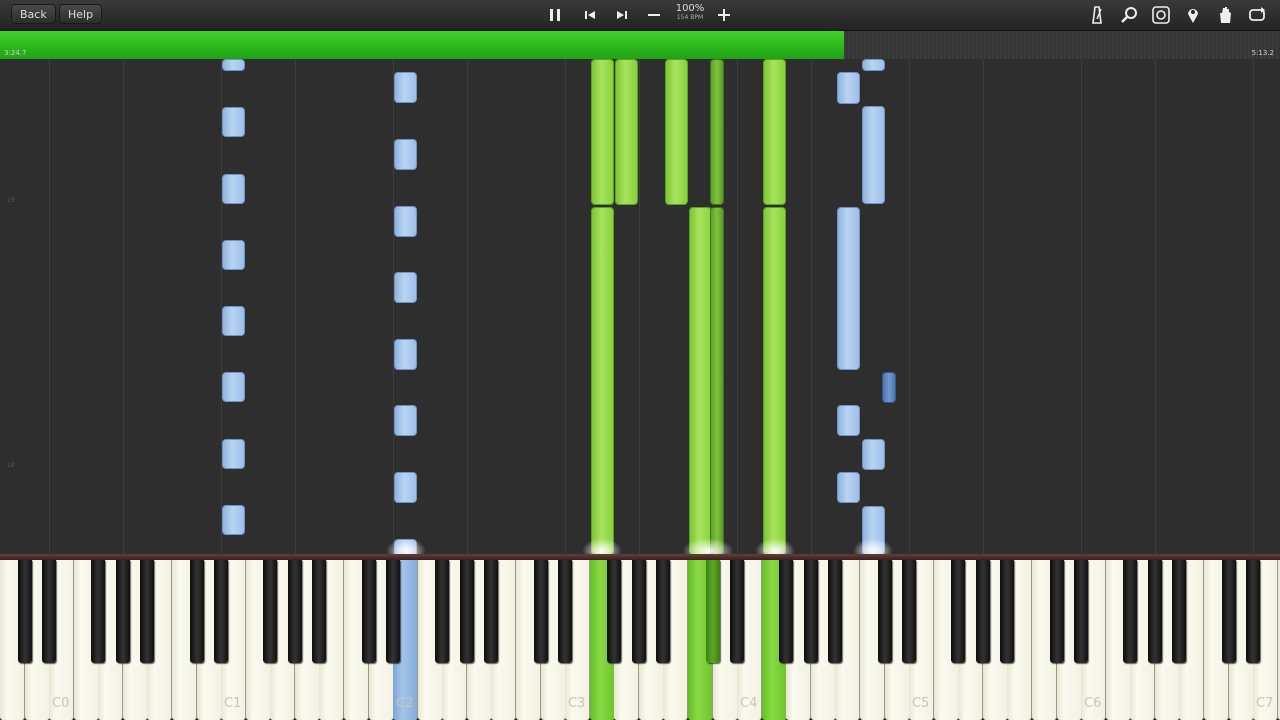 Image resolution: width=1280 pixels, height=720 pixels. Describe the element at coordinates (749, 703) in the screenshot. I see `octave-label: C4` at that location.